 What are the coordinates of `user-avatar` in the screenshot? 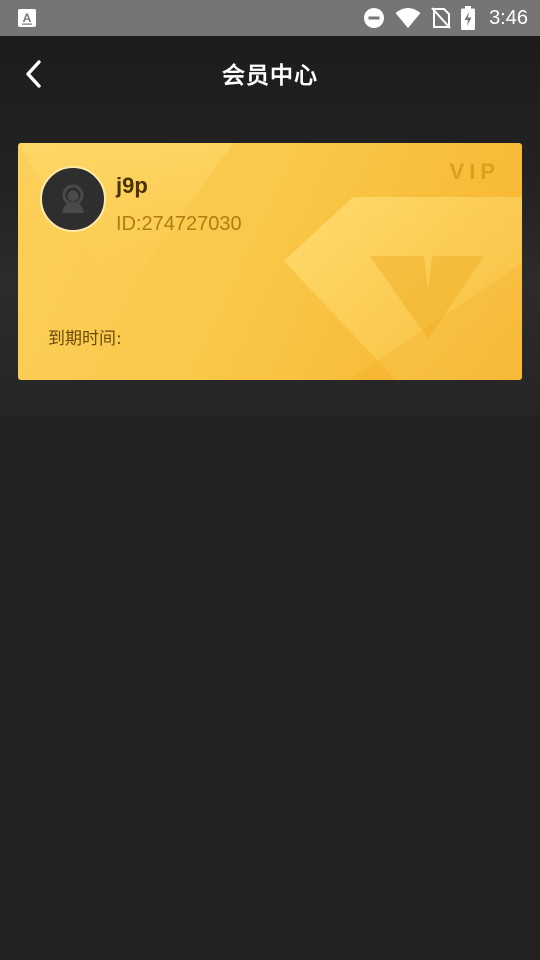 It's located at (73, 199).